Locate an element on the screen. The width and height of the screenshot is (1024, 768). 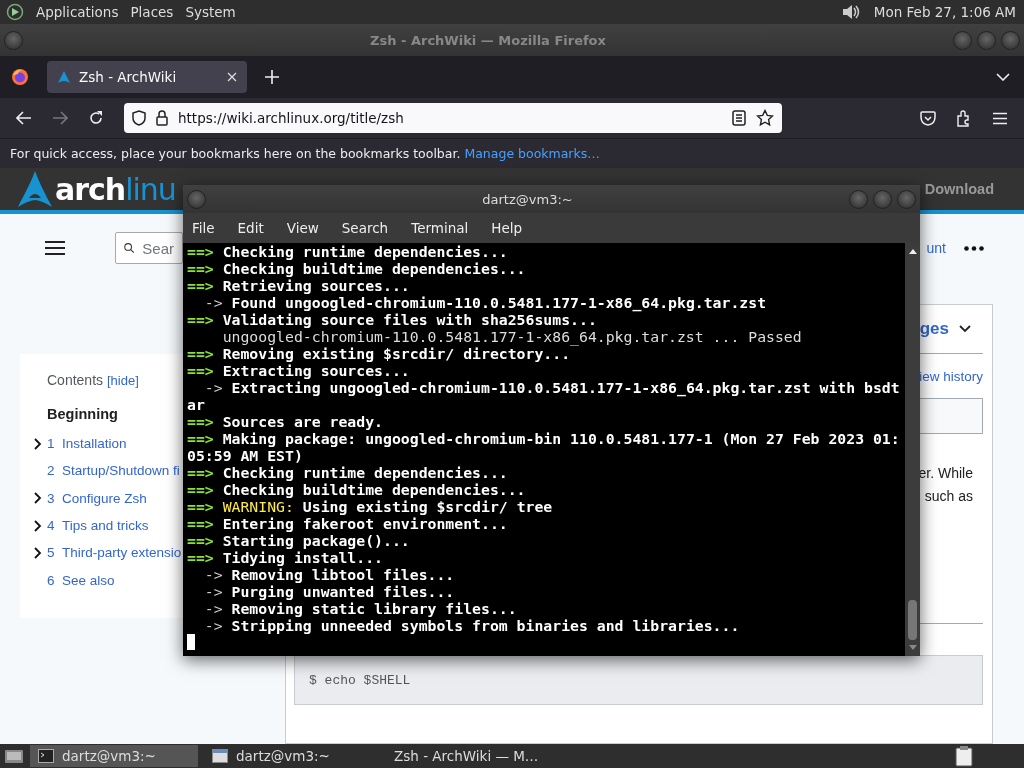
menu-item: Help is located at coordinates (507, 228).